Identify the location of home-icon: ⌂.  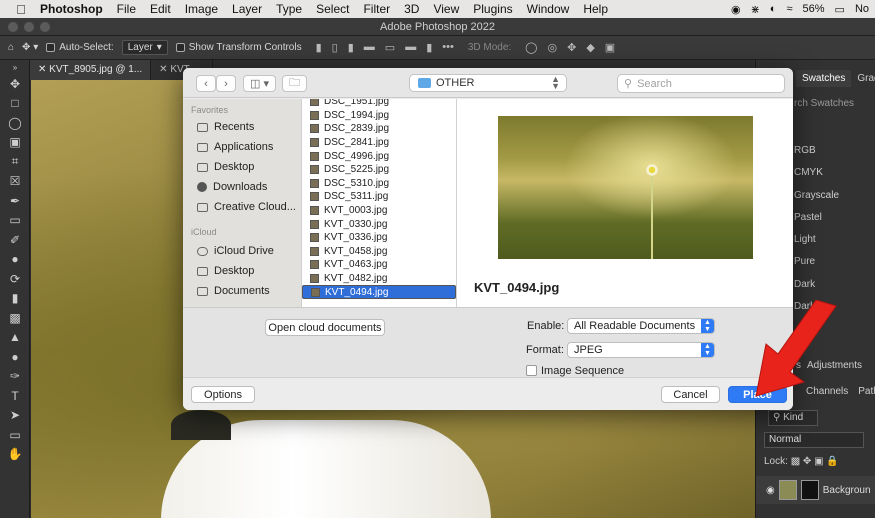
(11, 47).